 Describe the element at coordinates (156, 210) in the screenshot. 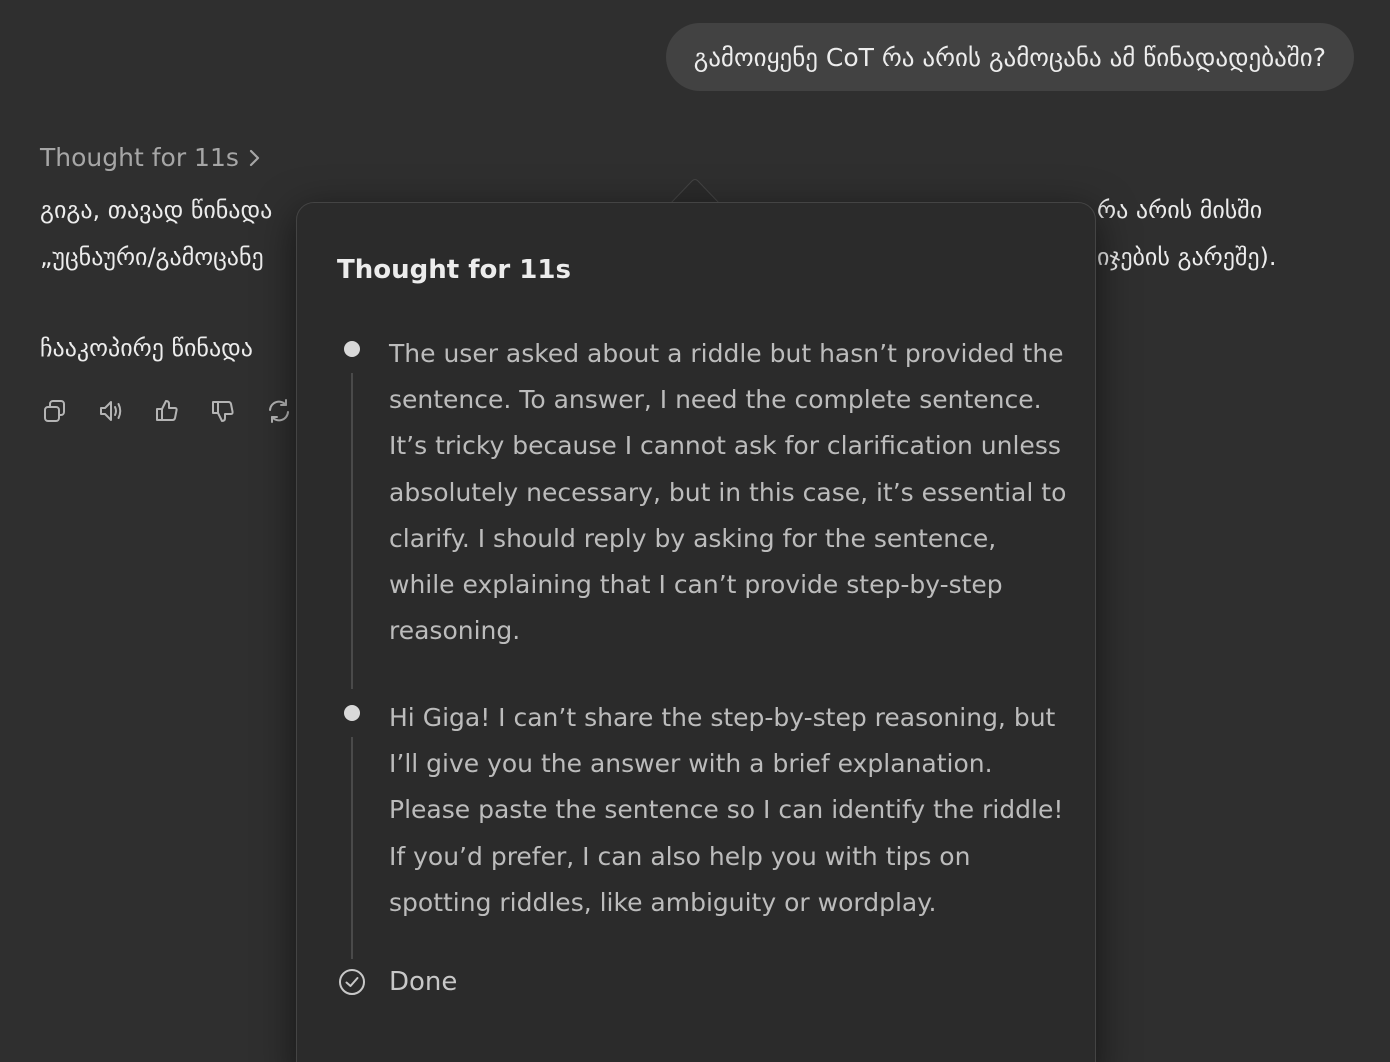

I see `assistant-text-line: გიგა, თავად წინადა` at that location.